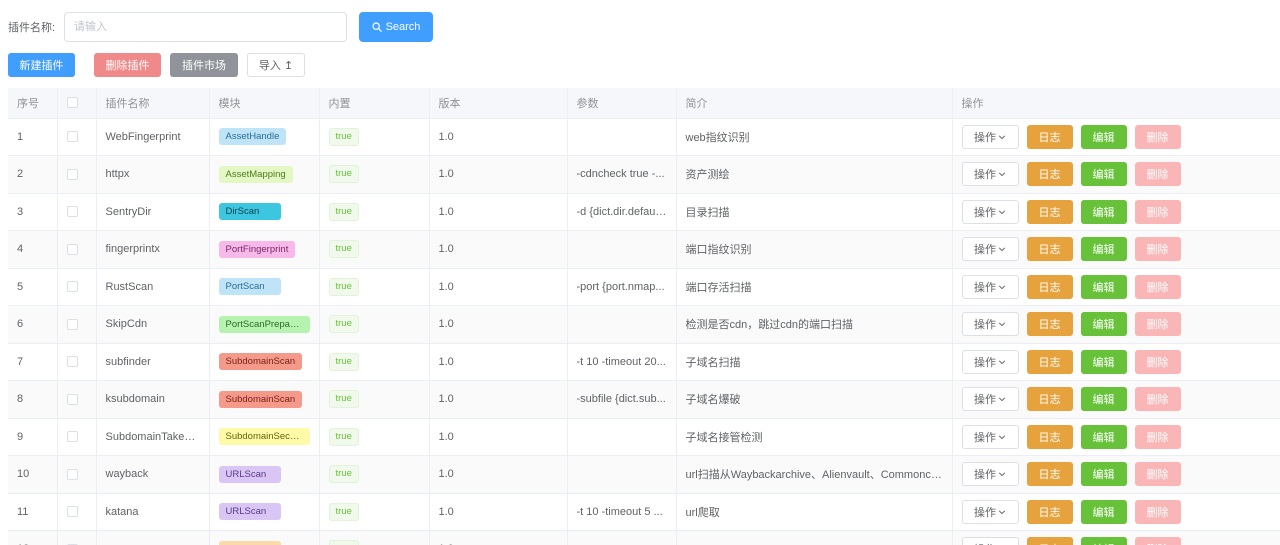 The height and width of the screenshot is (545, 1280). I want to click on select-all-checkbox, so click(72, 103).